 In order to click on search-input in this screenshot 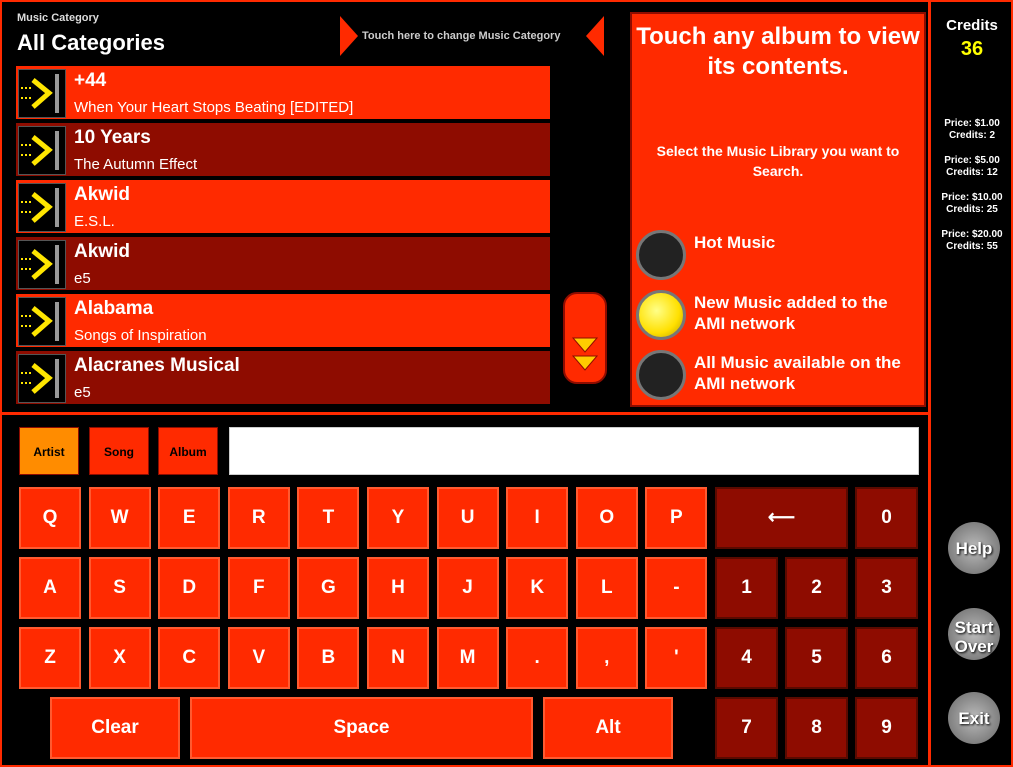, I will do `click(574, 451)`.